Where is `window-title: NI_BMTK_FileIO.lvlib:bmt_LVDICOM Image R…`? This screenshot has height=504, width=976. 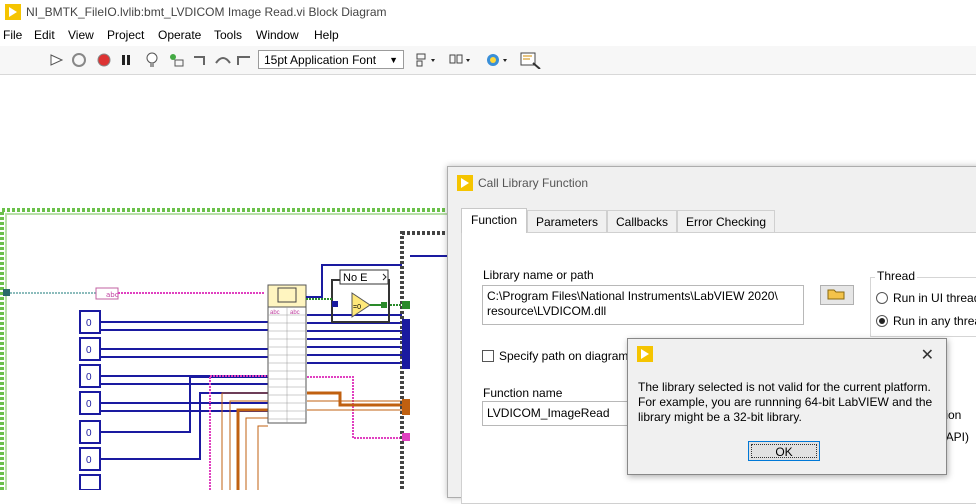
window-title: NI_BMTK_FileIO.lvlib:bmt_LVDICOM Image R… is located at coordinates (206, 12).